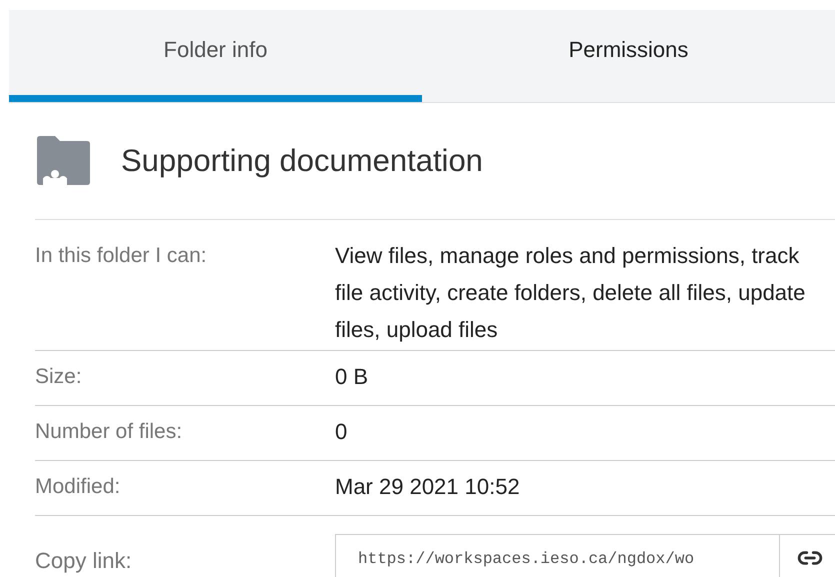  Describe the element at coordinates (570, 293) in the screenshot. I see `detail-value: View files, manage roles and permissions, track file activity, create folders, delete all files, update files, upload files` at that location.